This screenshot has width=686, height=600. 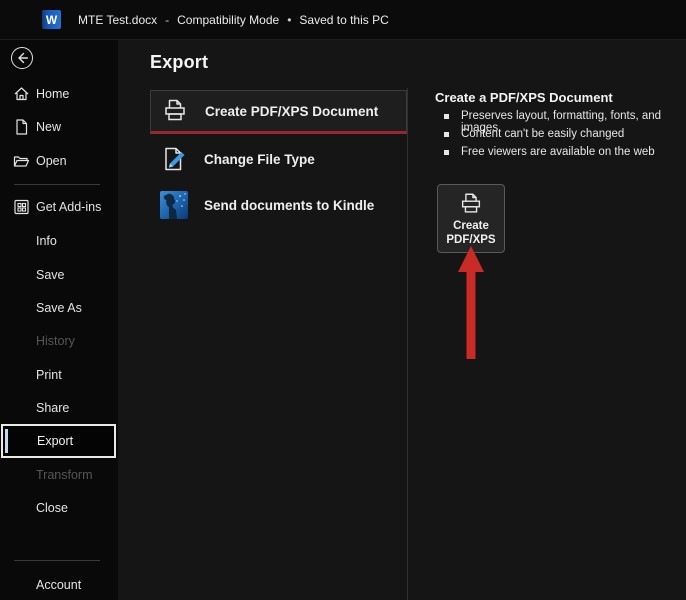 I want to click on detail-heading: Create a PDF/XPS Document, so click(x=524, y=97).